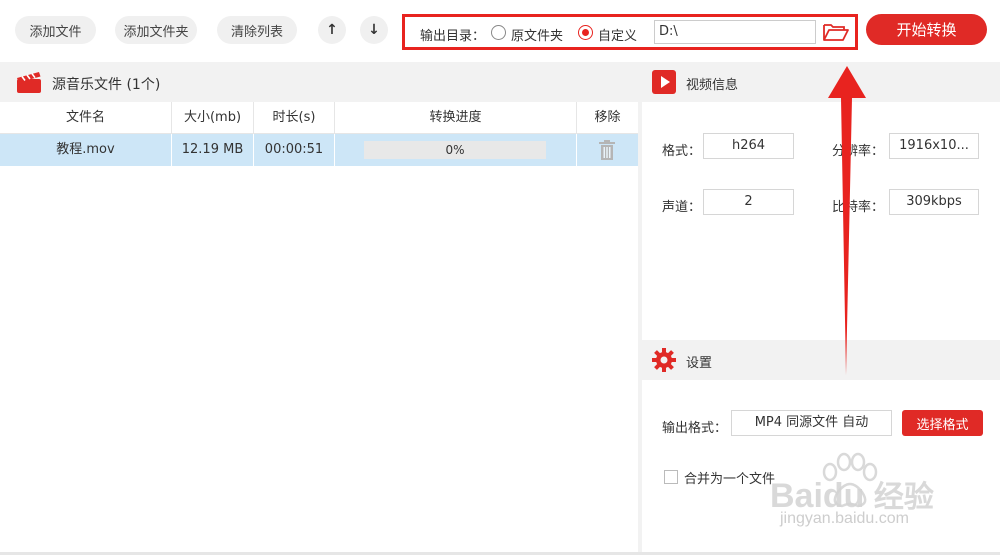 The image size is (1000, 555). What do you see at coordinates (213, 150) in the screenshot?
I see `file-size-cell: 12.19 MB` at bounding box center [213, 150].